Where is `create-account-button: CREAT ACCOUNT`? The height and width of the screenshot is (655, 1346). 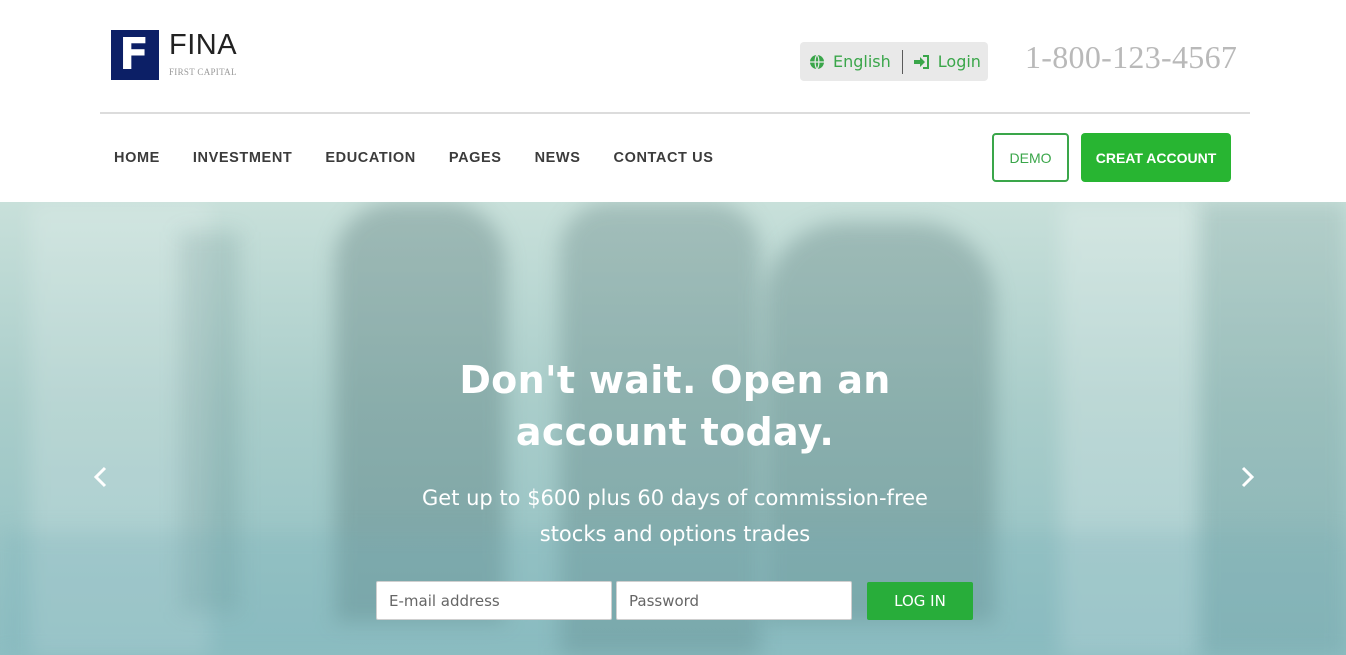 create-account-button: CREAT ACCOUNT is located at coordinates (1156, 157).